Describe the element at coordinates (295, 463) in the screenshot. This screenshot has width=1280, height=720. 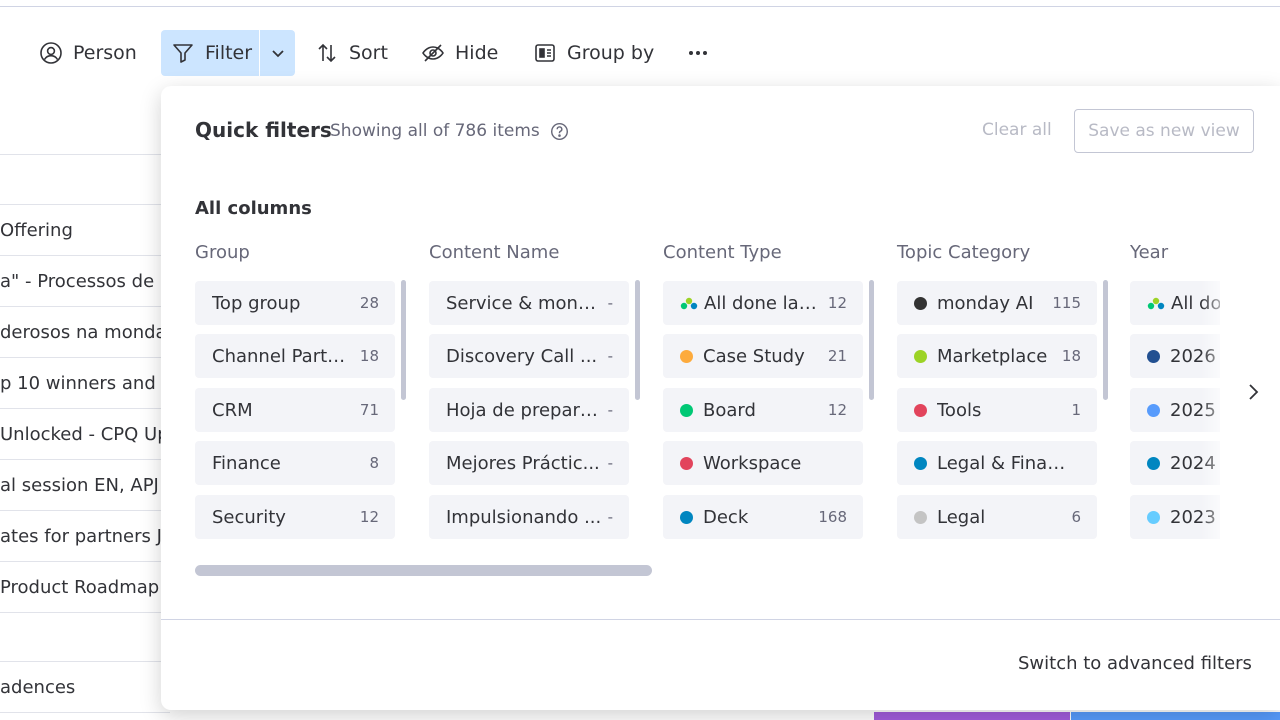
I see `filter-chip: Finance 8` at that location.